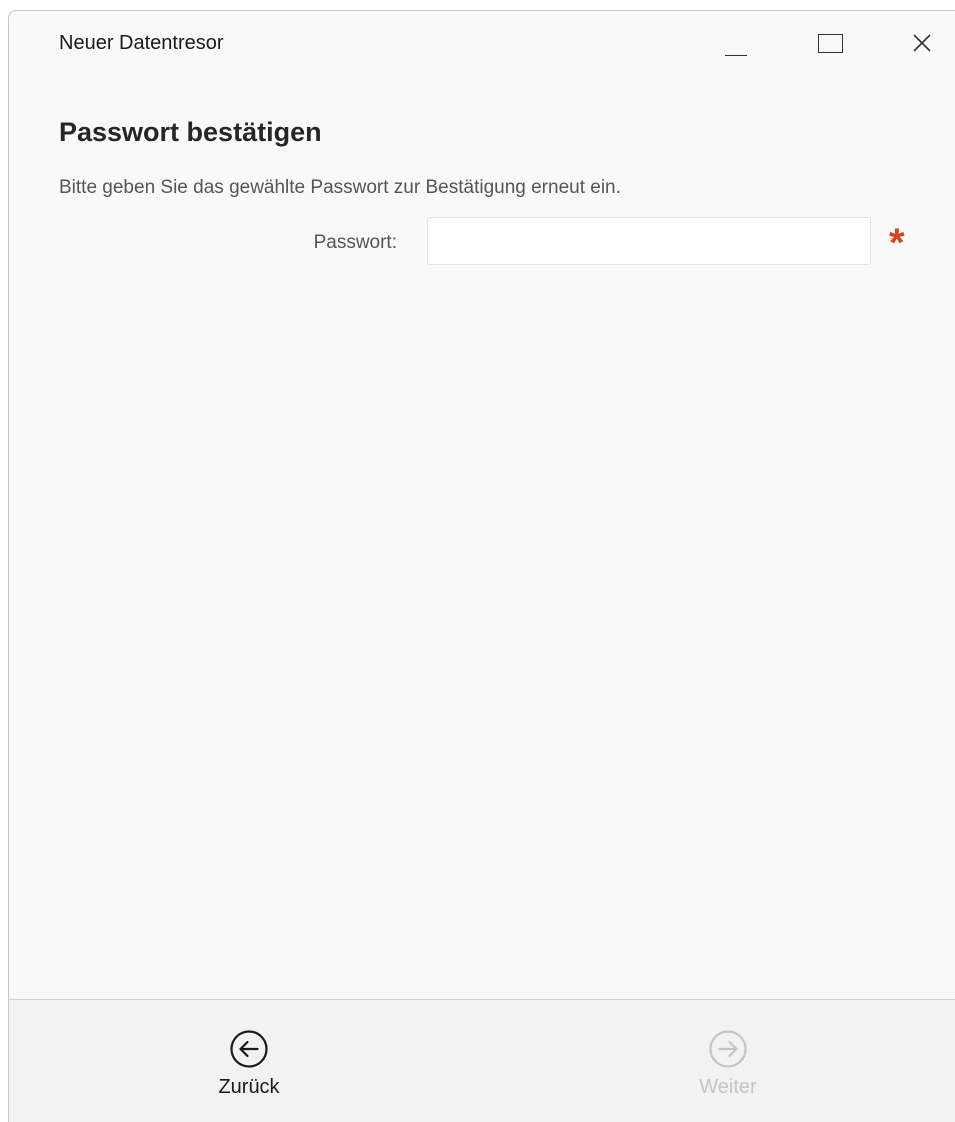 This screenshot has width=955, height=1122. What do you see at coordinates (736, 44) in the screenshot?
I see `minimize-button` at bounding box center [736, 44].